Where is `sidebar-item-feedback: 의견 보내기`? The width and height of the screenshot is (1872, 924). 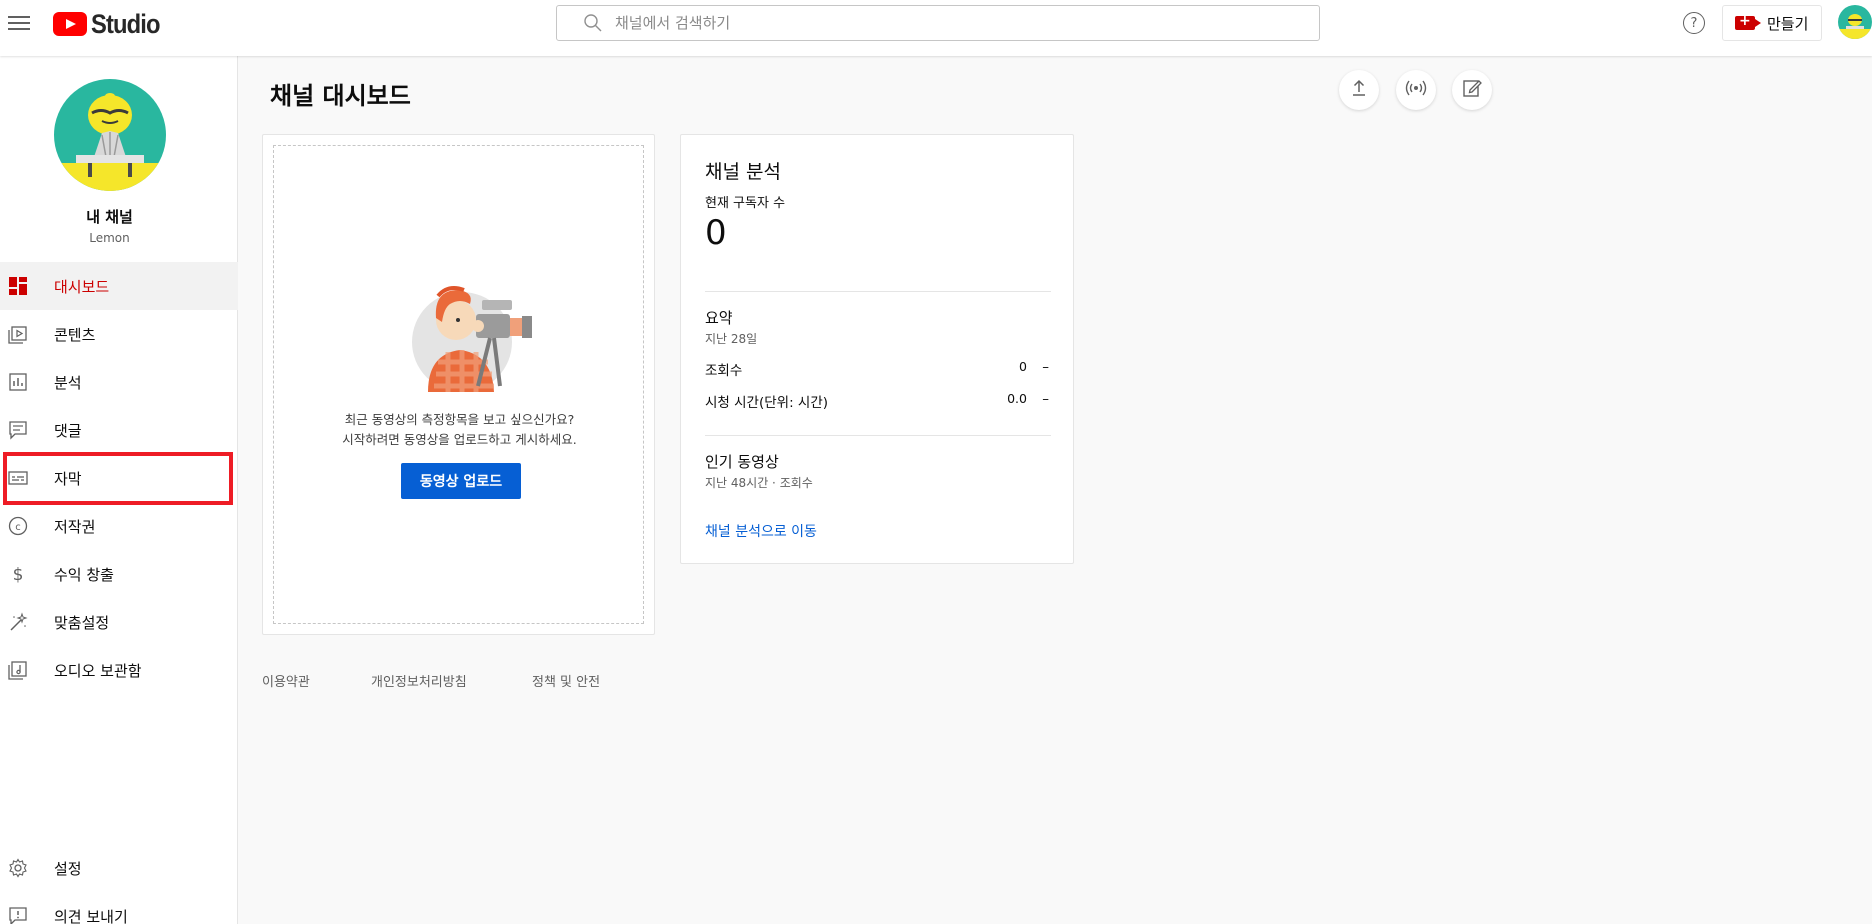
sidebar-item-feedback: 의견 보내기 is located at coordinates (119, 908).